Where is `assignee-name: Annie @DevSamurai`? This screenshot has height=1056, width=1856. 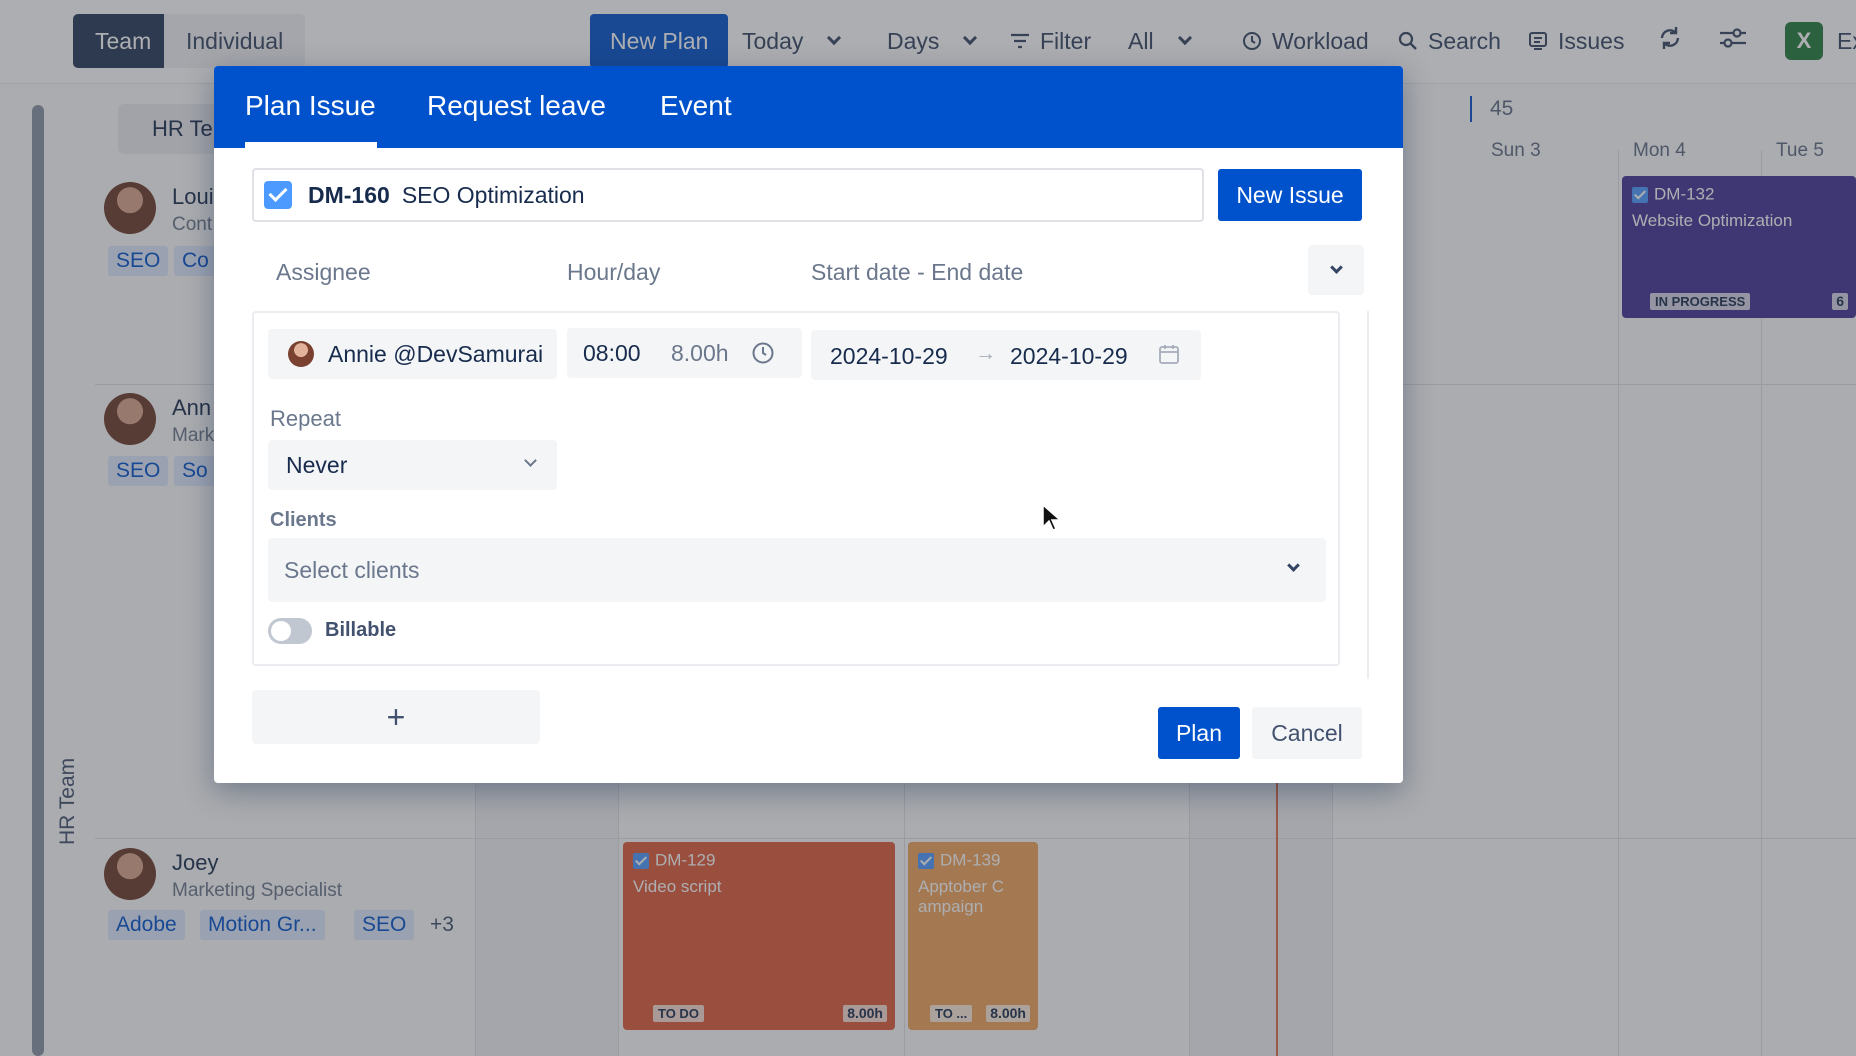
assignee-name: Annie @DevSamurai is located at coordinates (436, 353).